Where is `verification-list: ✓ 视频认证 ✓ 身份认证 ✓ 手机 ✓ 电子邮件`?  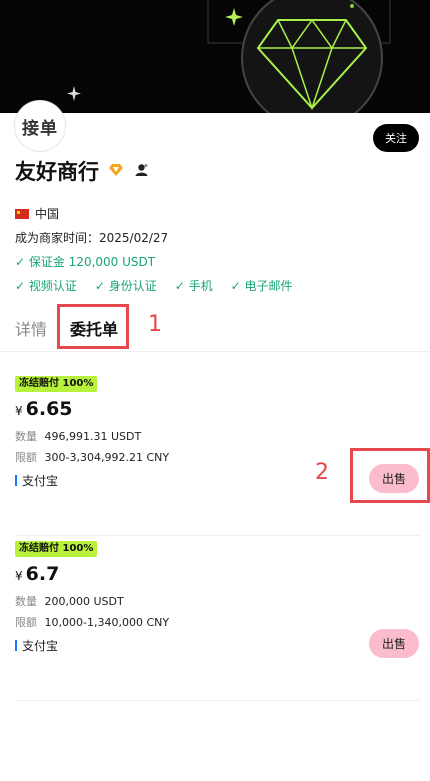
verification-list: ✓ 视频认证 ✓ 身份认证 ✓ 手机 ✓ 电子邮件 is located at coordinates (163, 285).